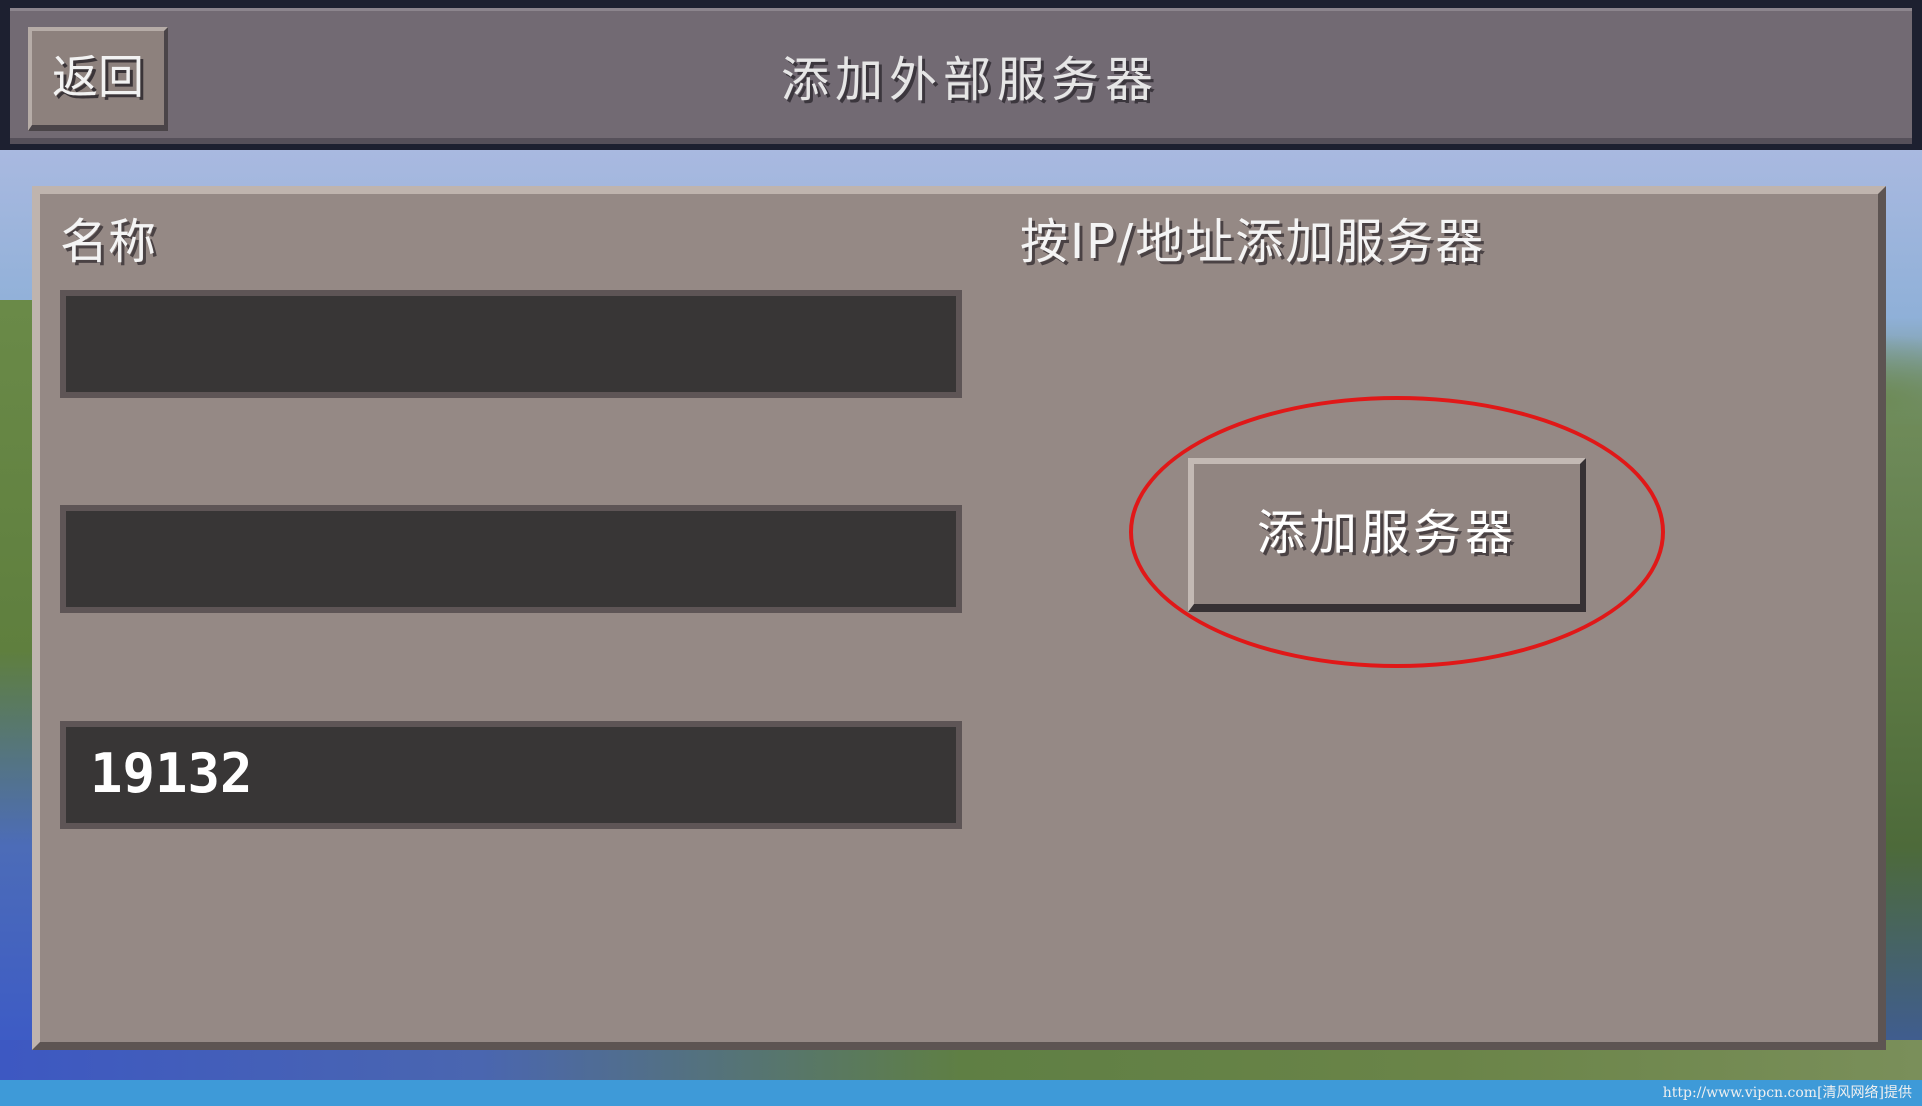 This screenshot has width=1922, height=1106. I want to click on page-title: 添加外部服务器, so click(969, 80).